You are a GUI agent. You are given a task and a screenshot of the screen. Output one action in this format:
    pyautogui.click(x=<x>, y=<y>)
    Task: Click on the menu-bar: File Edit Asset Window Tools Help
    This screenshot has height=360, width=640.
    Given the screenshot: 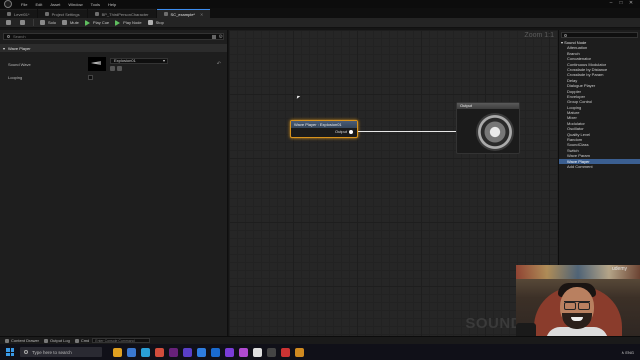 What is the action you would take?
    pyautogui.click(x=72, y=4)
    